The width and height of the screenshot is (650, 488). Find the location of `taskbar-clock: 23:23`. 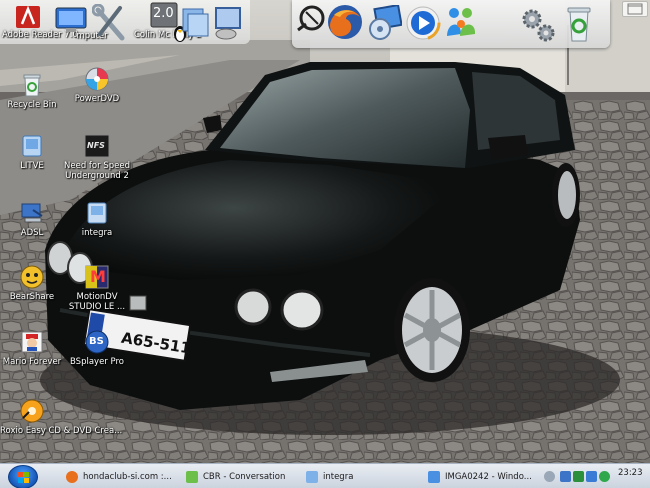

taskbar-clock: 23:23 is located at coordinates (630, 473).